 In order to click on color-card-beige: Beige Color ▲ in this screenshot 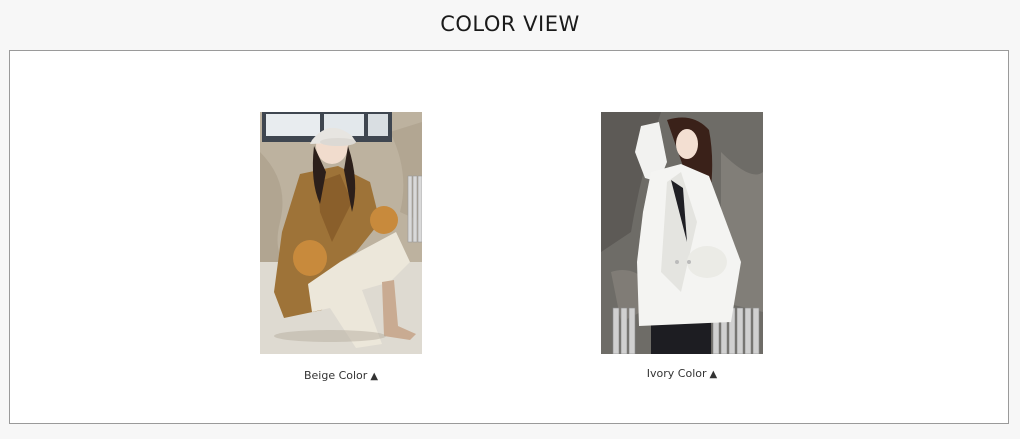, I will do `click(341, 247)`.